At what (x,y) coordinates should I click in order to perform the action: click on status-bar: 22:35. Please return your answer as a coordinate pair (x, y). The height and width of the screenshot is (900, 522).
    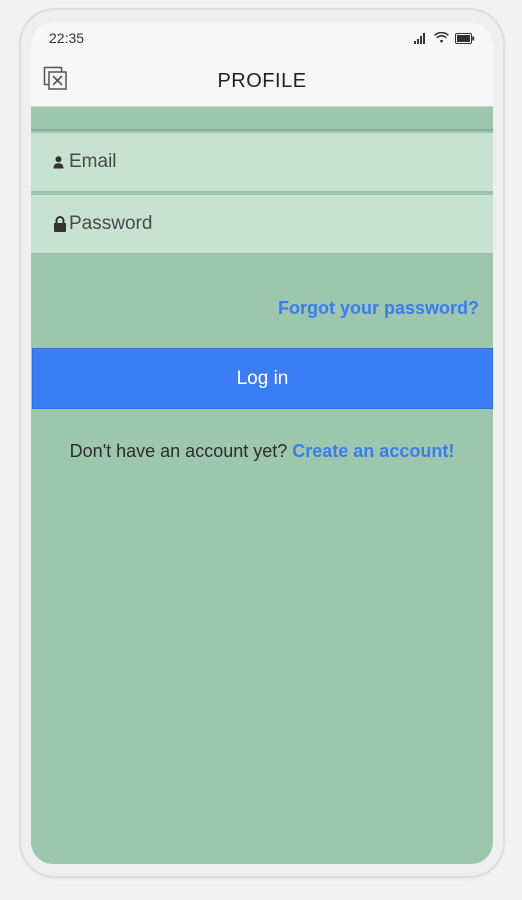
    Looking at the image, I should click on (262, 39).